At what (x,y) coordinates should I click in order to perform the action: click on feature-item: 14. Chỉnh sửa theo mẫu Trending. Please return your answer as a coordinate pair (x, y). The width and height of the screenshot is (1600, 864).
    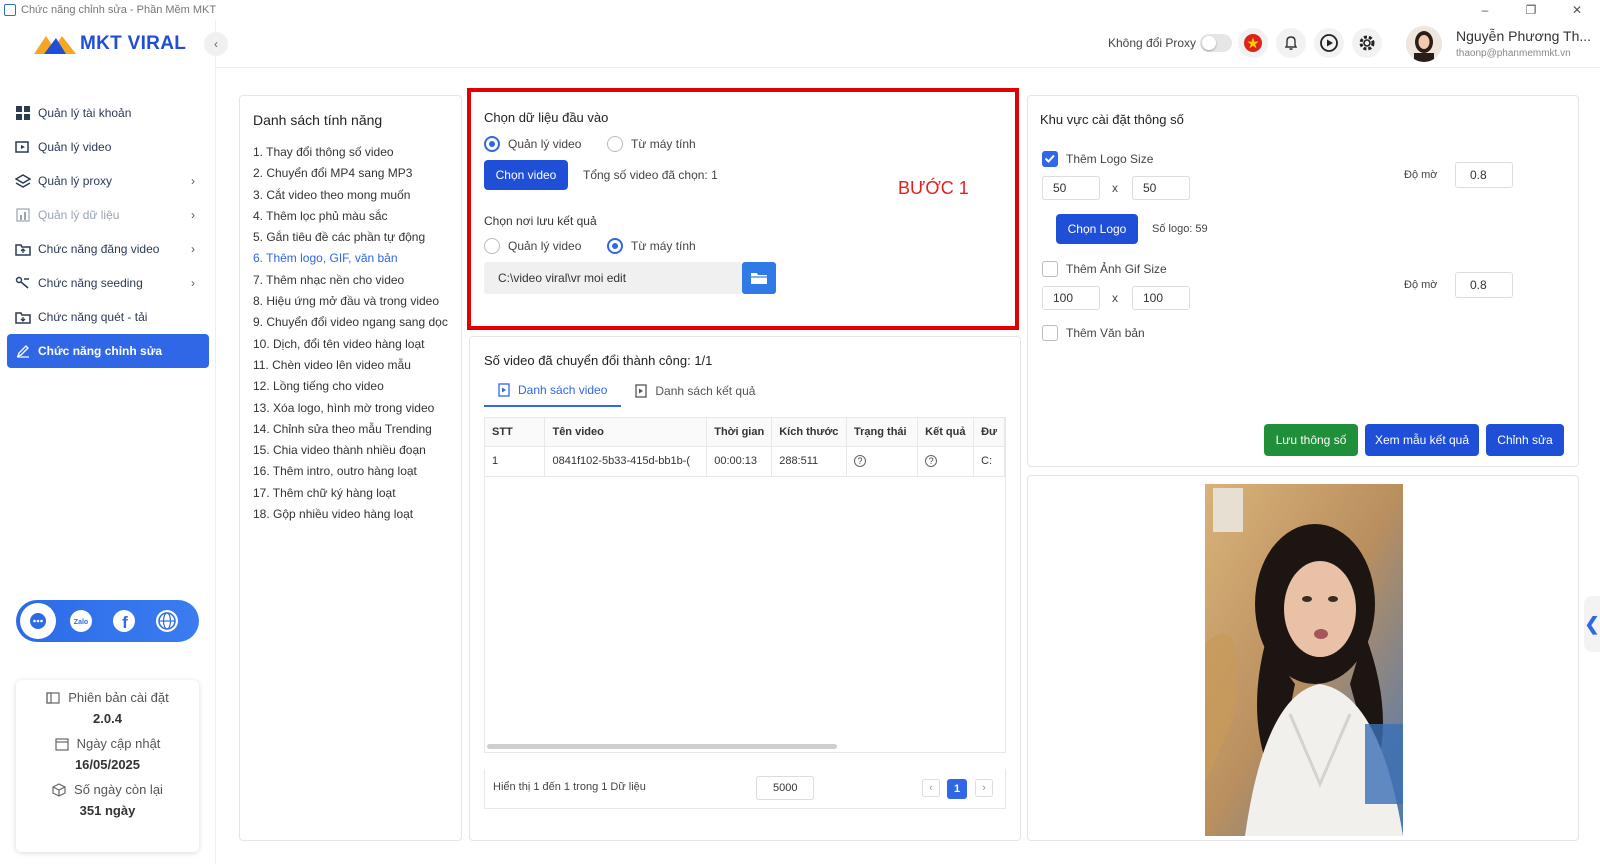
    Looking at the image, I should click on (350, 429).